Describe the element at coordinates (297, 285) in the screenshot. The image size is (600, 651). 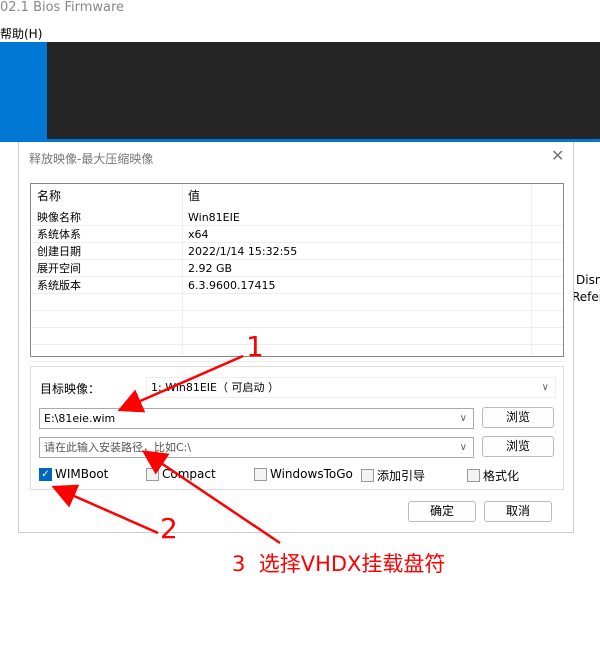
I see `table-row: 系统版本 6.3.9600.17415` at that location.